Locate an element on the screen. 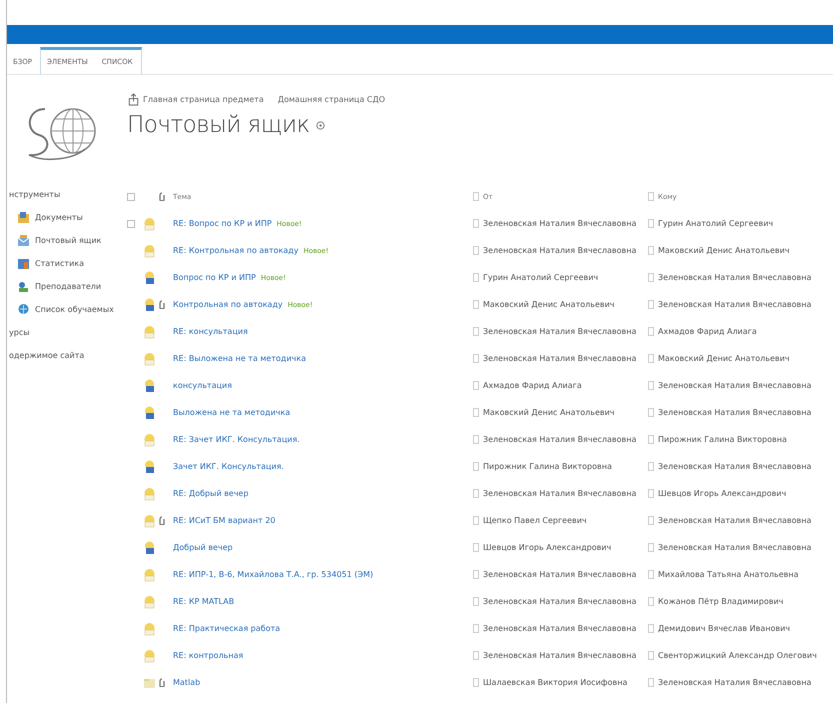  mailbox-icon is located at coordinates (23, 240).